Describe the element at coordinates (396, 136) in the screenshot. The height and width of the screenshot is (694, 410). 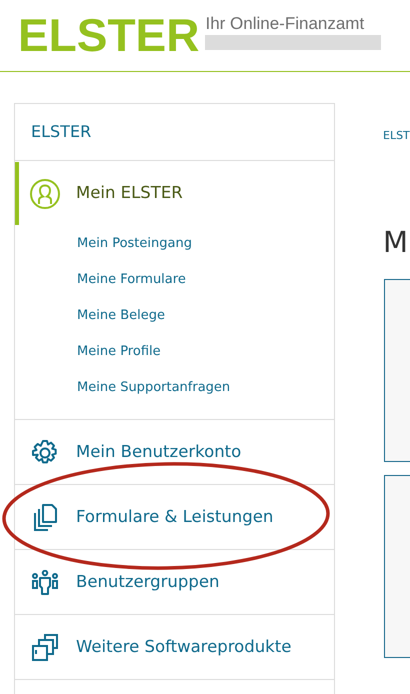
I see `breadcrumb-link: ELST` at that location.